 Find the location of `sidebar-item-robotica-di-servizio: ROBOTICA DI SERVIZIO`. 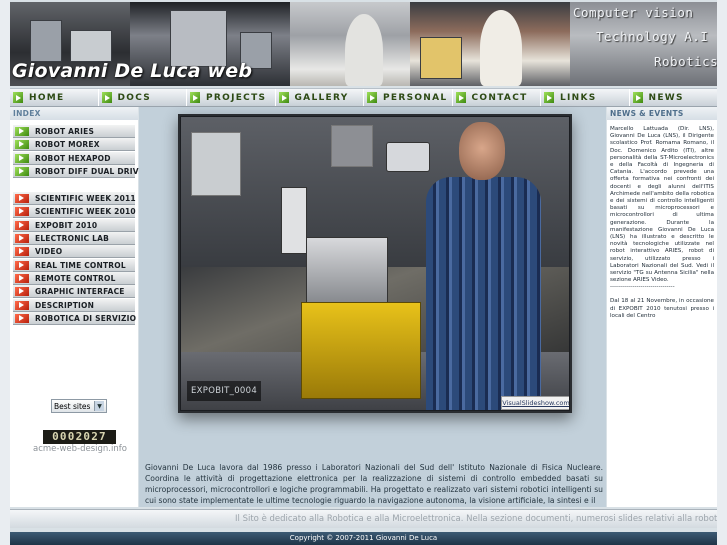

sidebar-item-robotica-di-servizio: ROBOTICA DI SERVIZIO is located at coordinates (75, 318).